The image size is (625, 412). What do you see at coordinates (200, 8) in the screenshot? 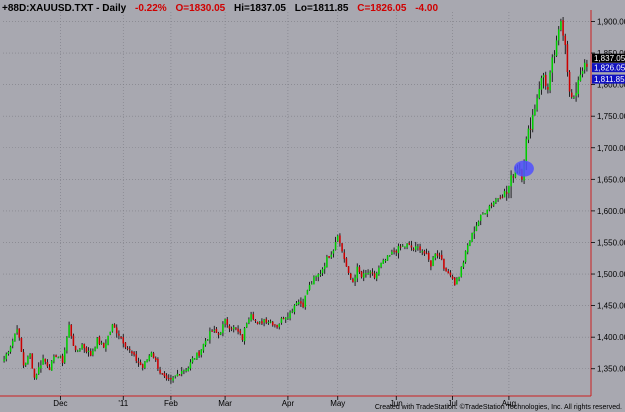
I see `open-value: O=1830.05` at bounding box center [200, 8].